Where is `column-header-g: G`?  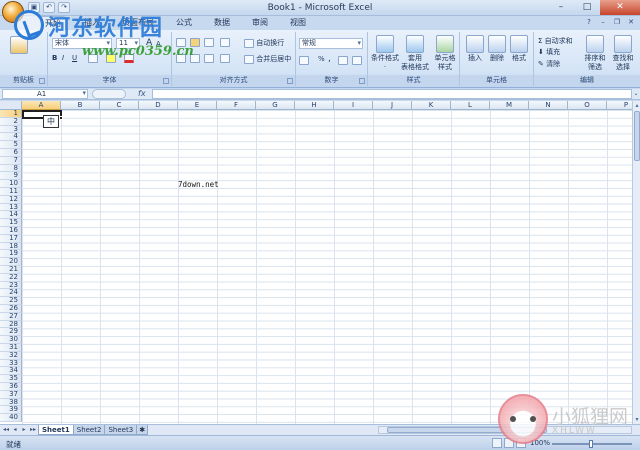
column-header-g: G is located at coordinates (275, 105).